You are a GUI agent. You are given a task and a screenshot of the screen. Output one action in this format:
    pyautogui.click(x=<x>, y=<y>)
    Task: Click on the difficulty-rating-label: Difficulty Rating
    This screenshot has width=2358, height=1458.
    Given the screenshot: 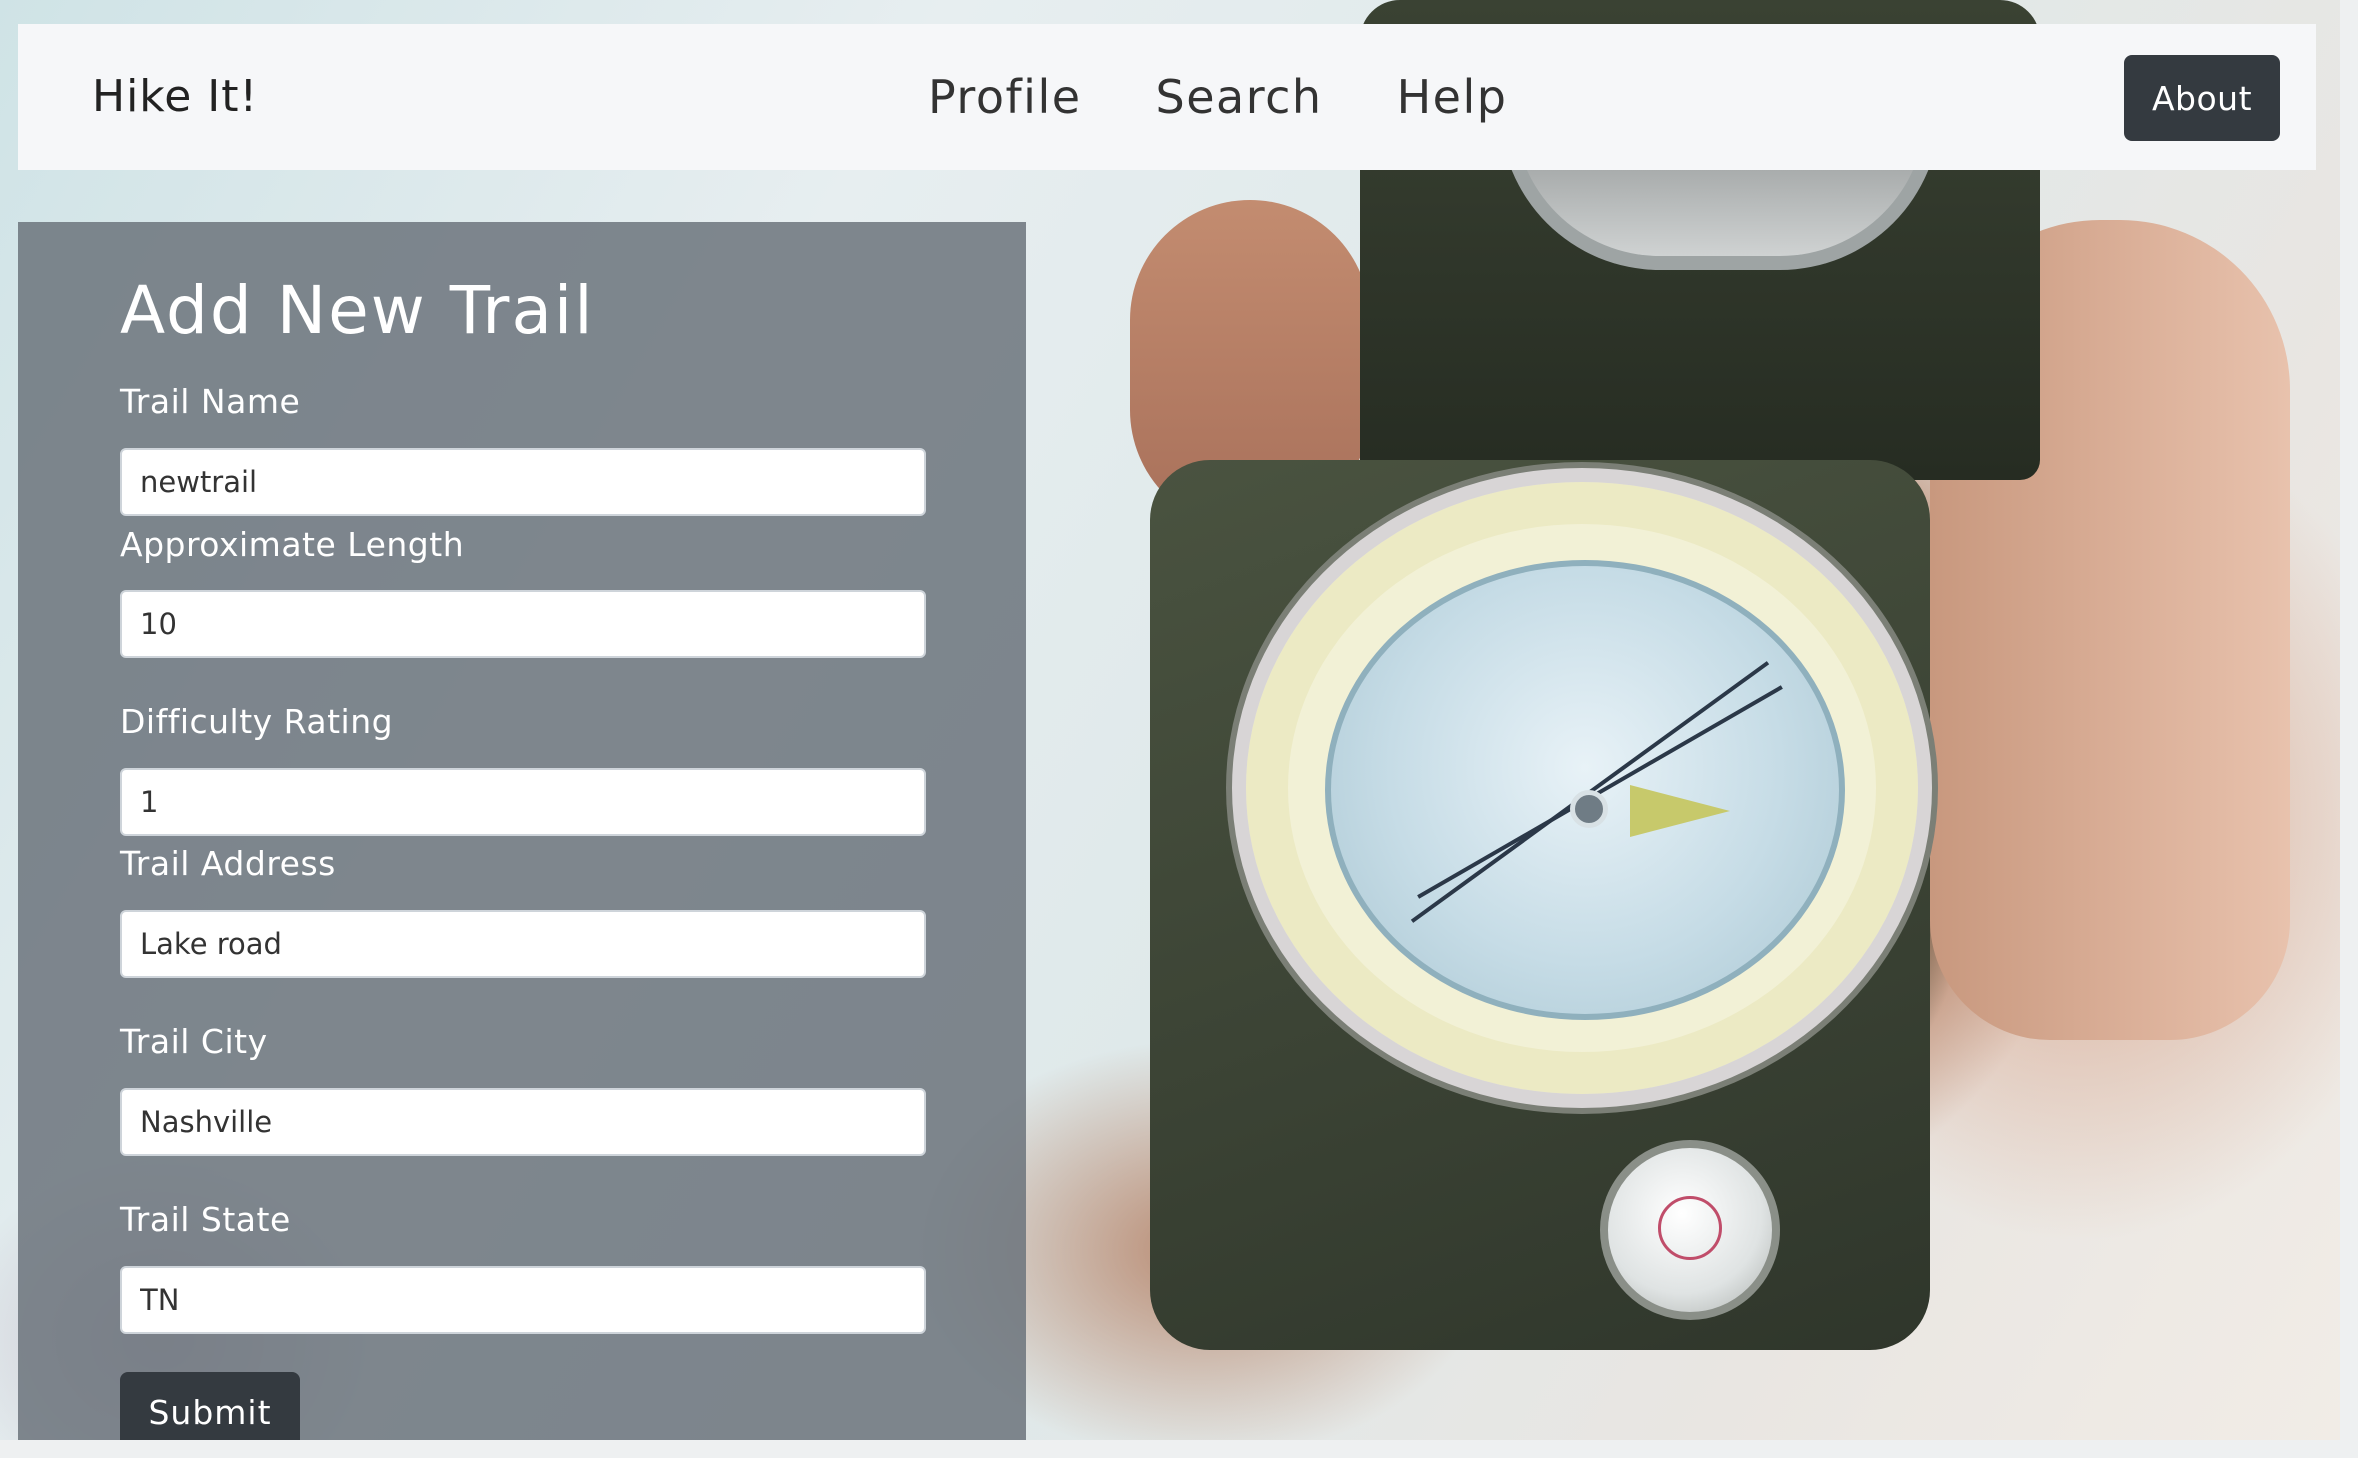 What is the action you would take?
    pyautogui.click(x=257, y=721)
    